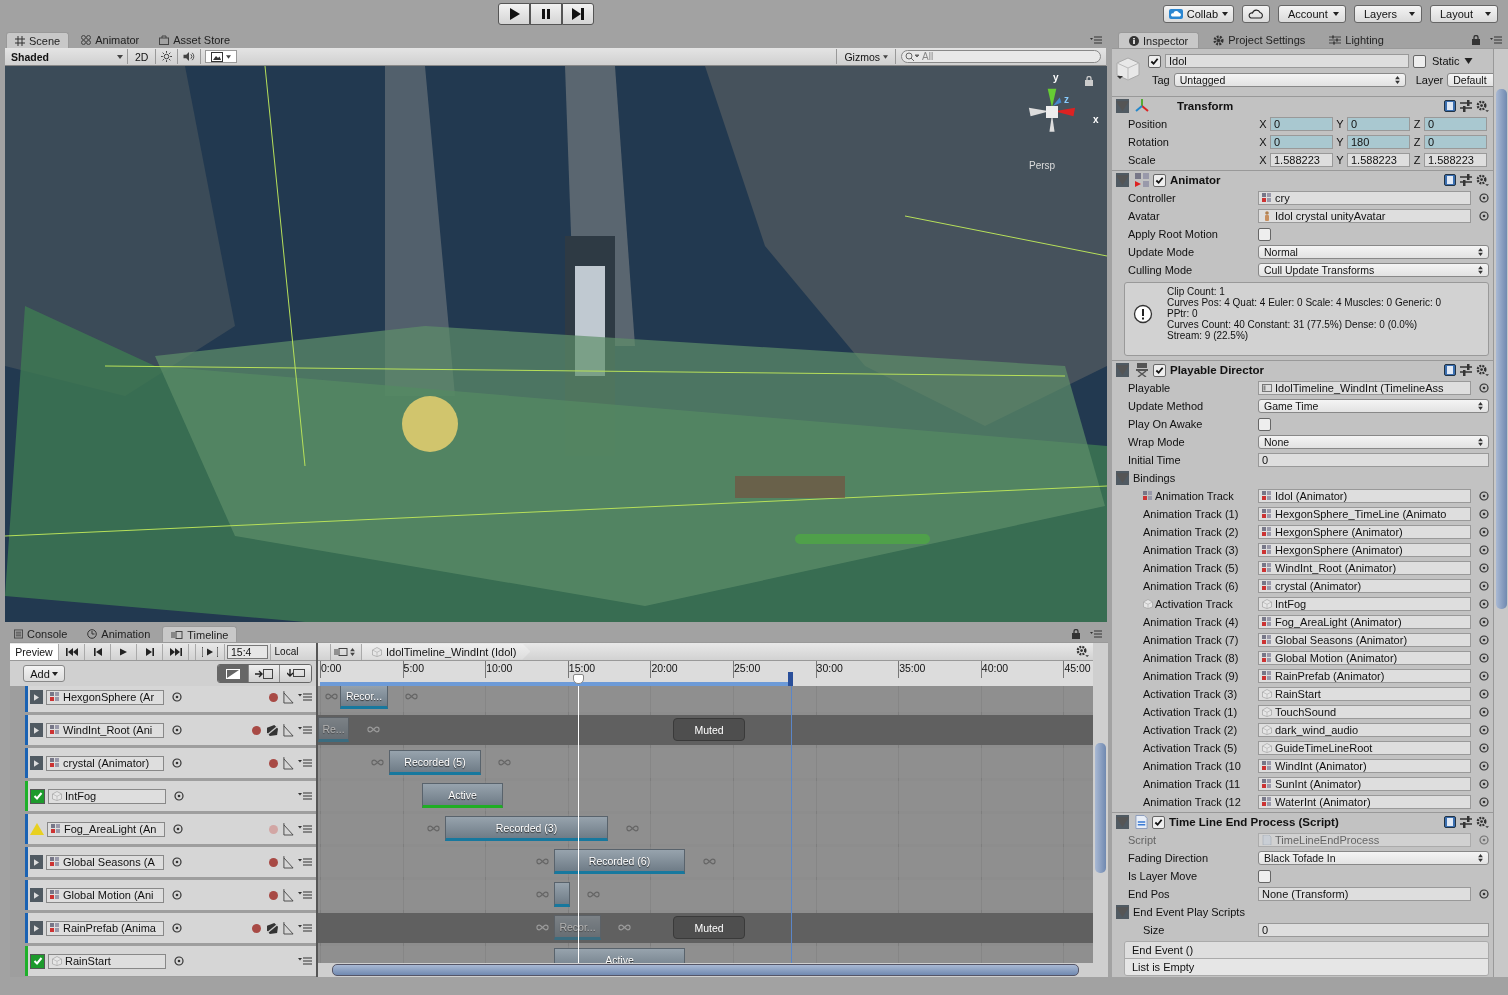 The height and width of the screenshot is (995, 1508). I want to click on text-field: 0, so click(1373, 460).